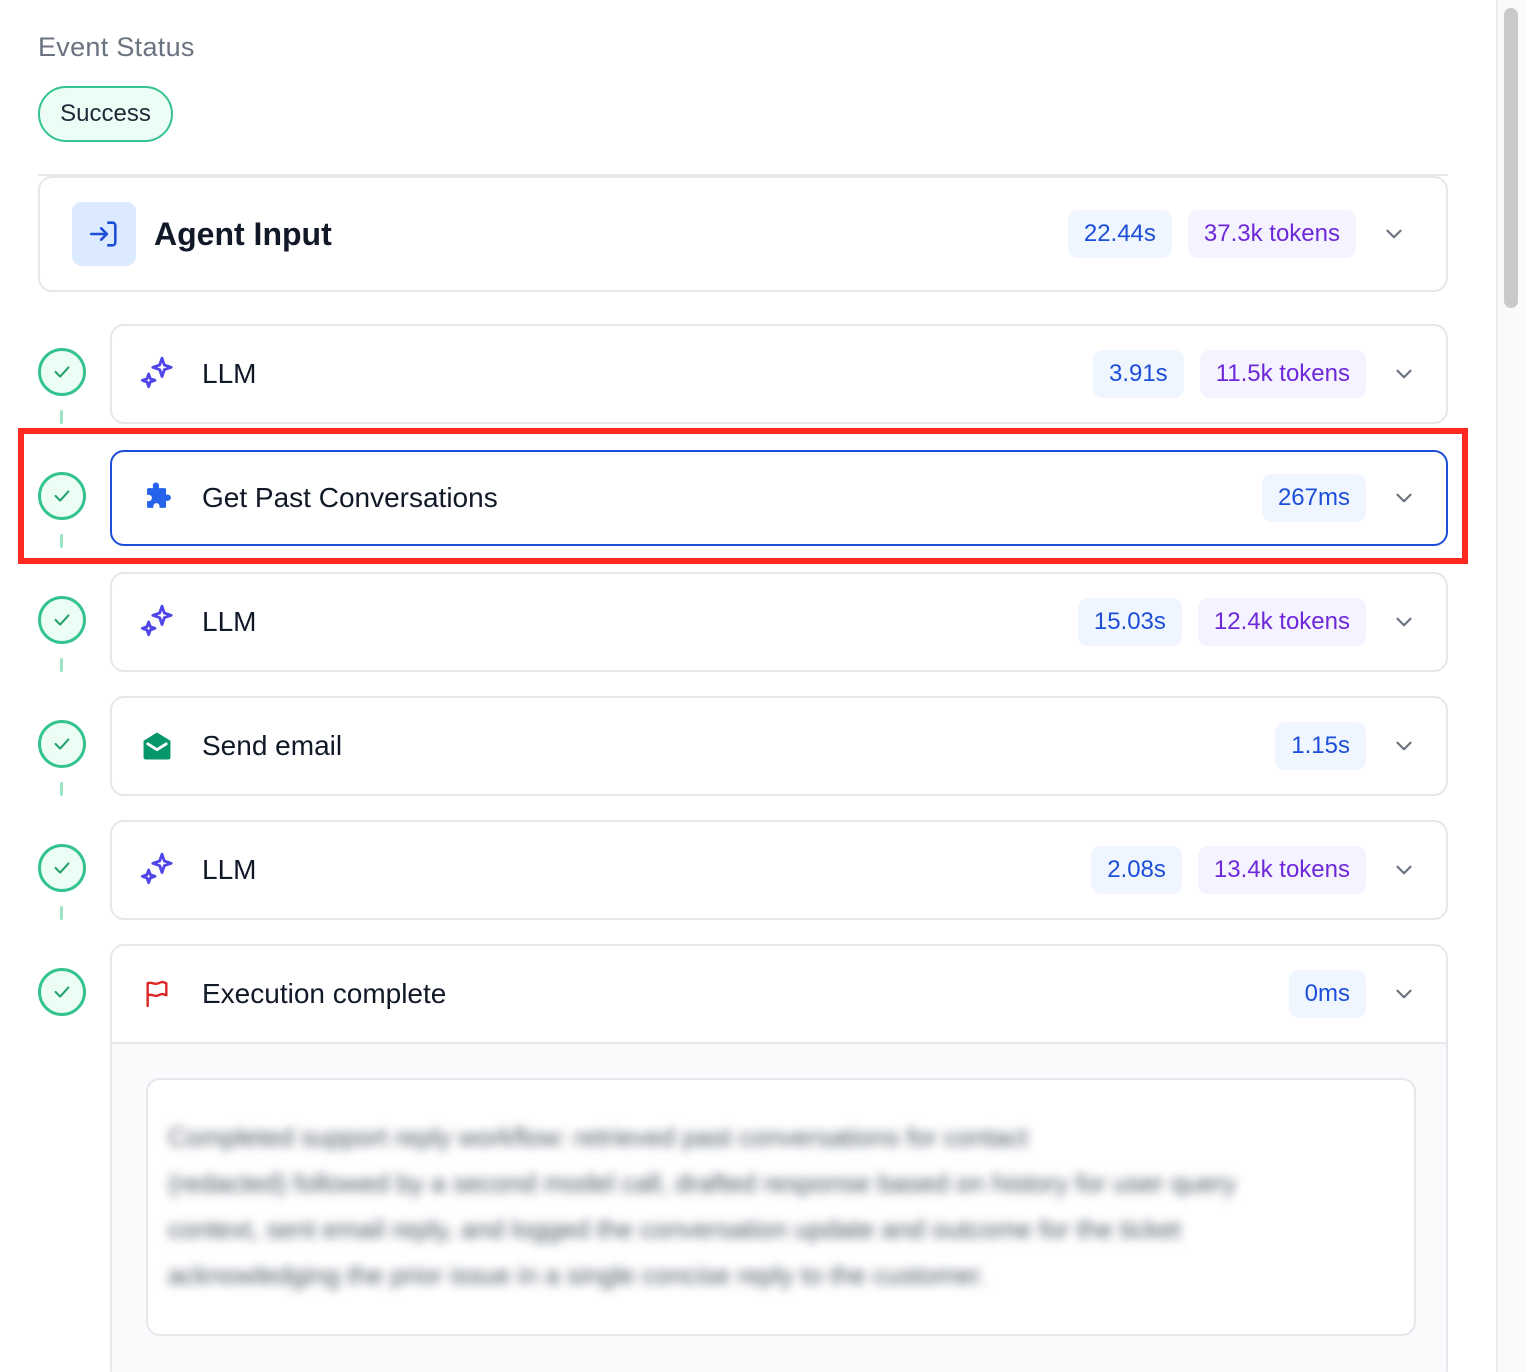 The width and height of the screenshot is (1526, 1372). I want to click on enter-icon, so click(104, 234).